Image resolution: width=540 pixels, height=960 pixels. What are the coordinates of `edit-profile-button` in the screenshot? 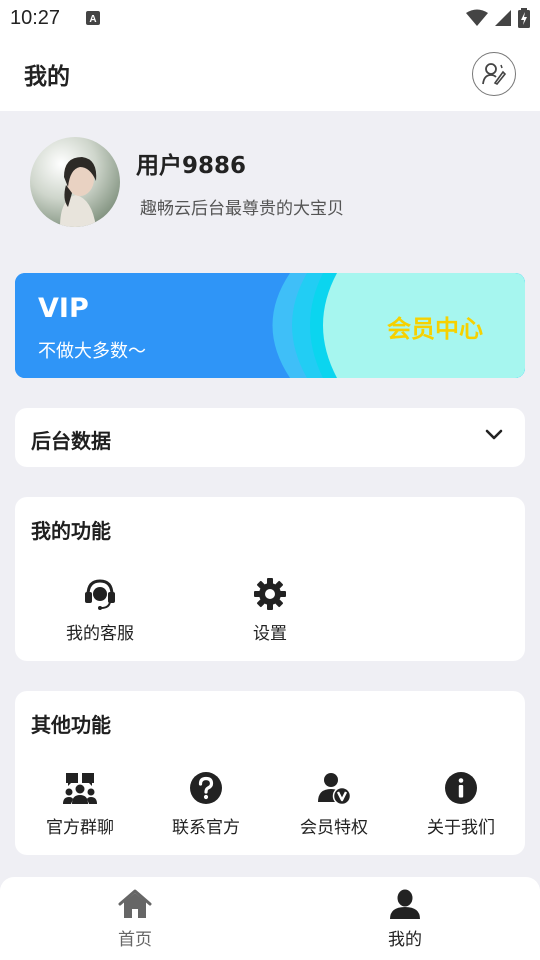 It's located at (494, 73).